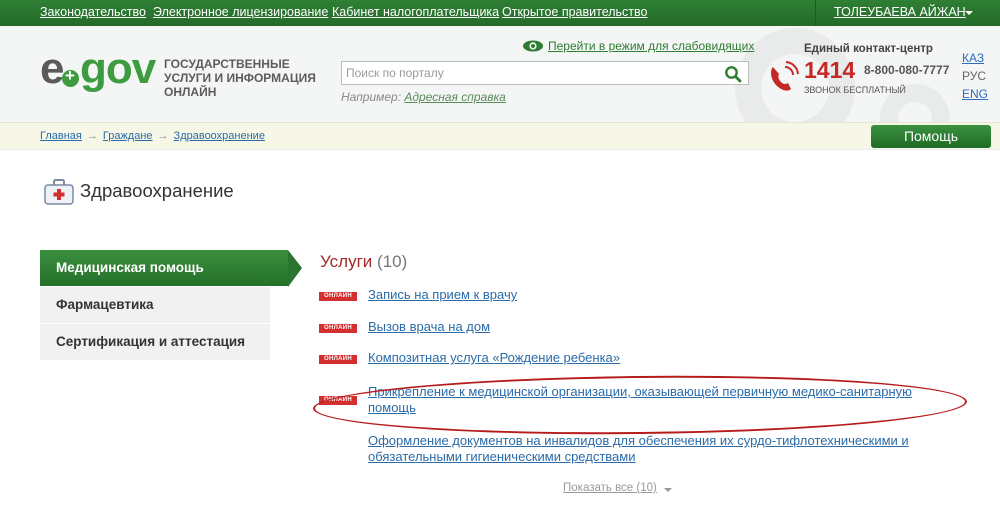 The height and width of the screenshot is (514, 1000). Describe the element at coordinates (346, 261) in the screenshot. I see `services-heading-label: Услуги` at that location.